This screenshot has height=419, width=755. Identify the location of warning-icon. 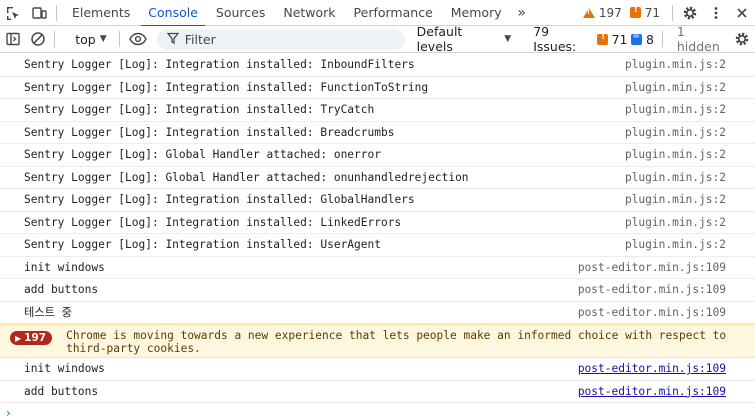
(588, 12).